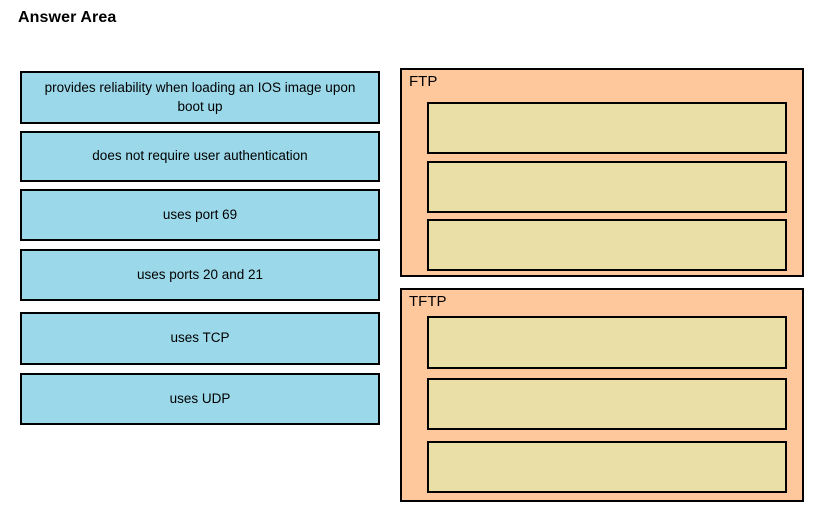 The image size is (821, 530). I want to click on option-tile-label: uses UDP, so click(200, 398).